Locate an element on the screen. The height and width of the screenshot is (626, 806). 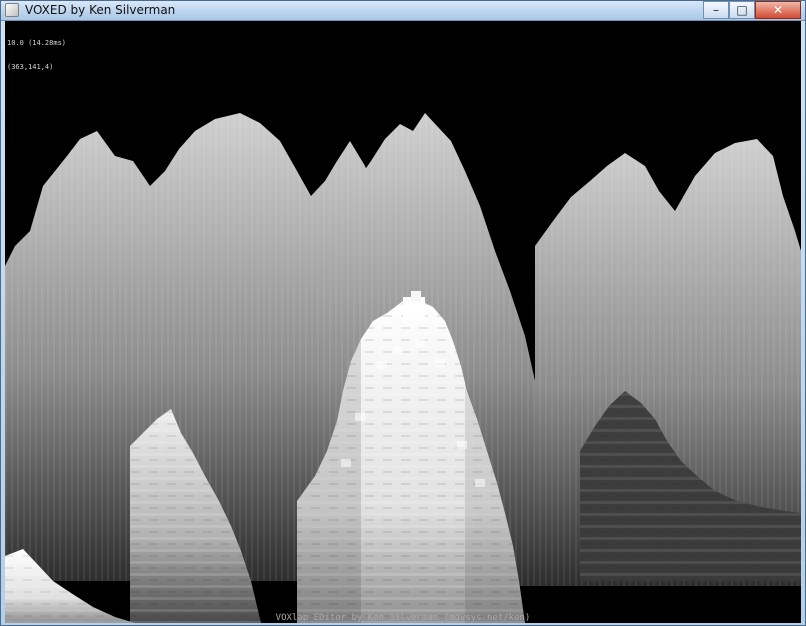
minimize-button: – is located at coordinates (716, 10).